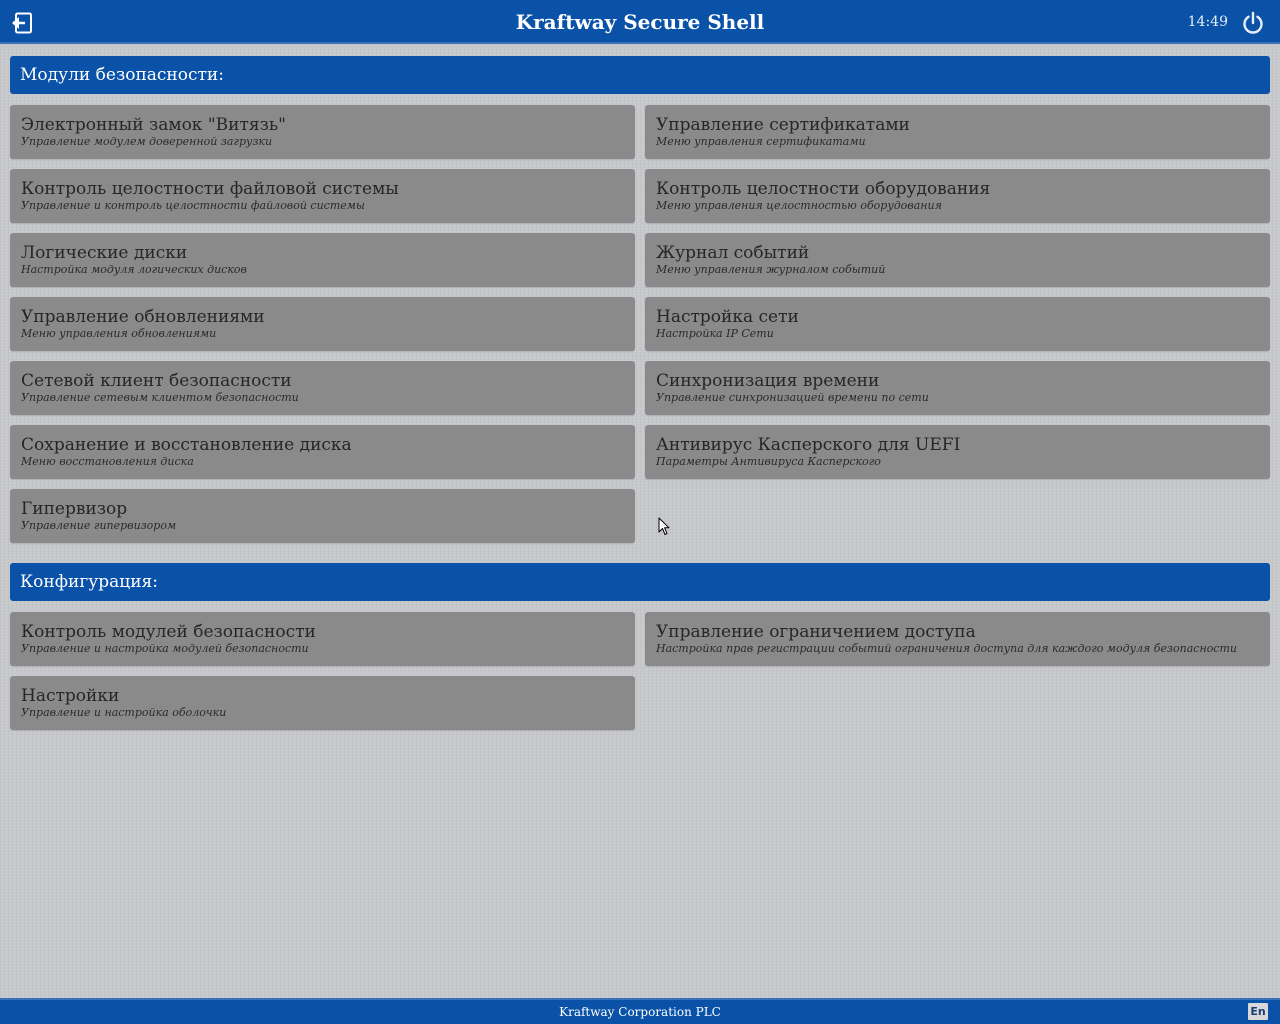 The height and width of the screenshot is (1024, 1280). What do you see at coordinates (664, 526) in the screenshot?
I see `mouse-cursor-icon` at bounding box center [664, 526].